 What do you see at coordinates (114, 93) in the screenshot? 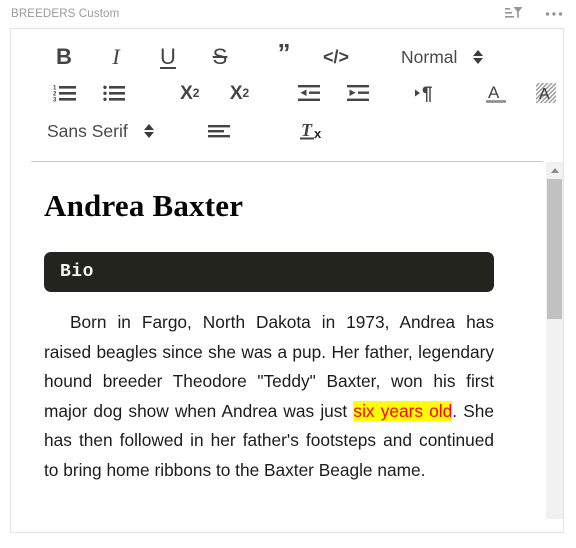
I see `bullet-list-button` at bounding box center [114, 93].